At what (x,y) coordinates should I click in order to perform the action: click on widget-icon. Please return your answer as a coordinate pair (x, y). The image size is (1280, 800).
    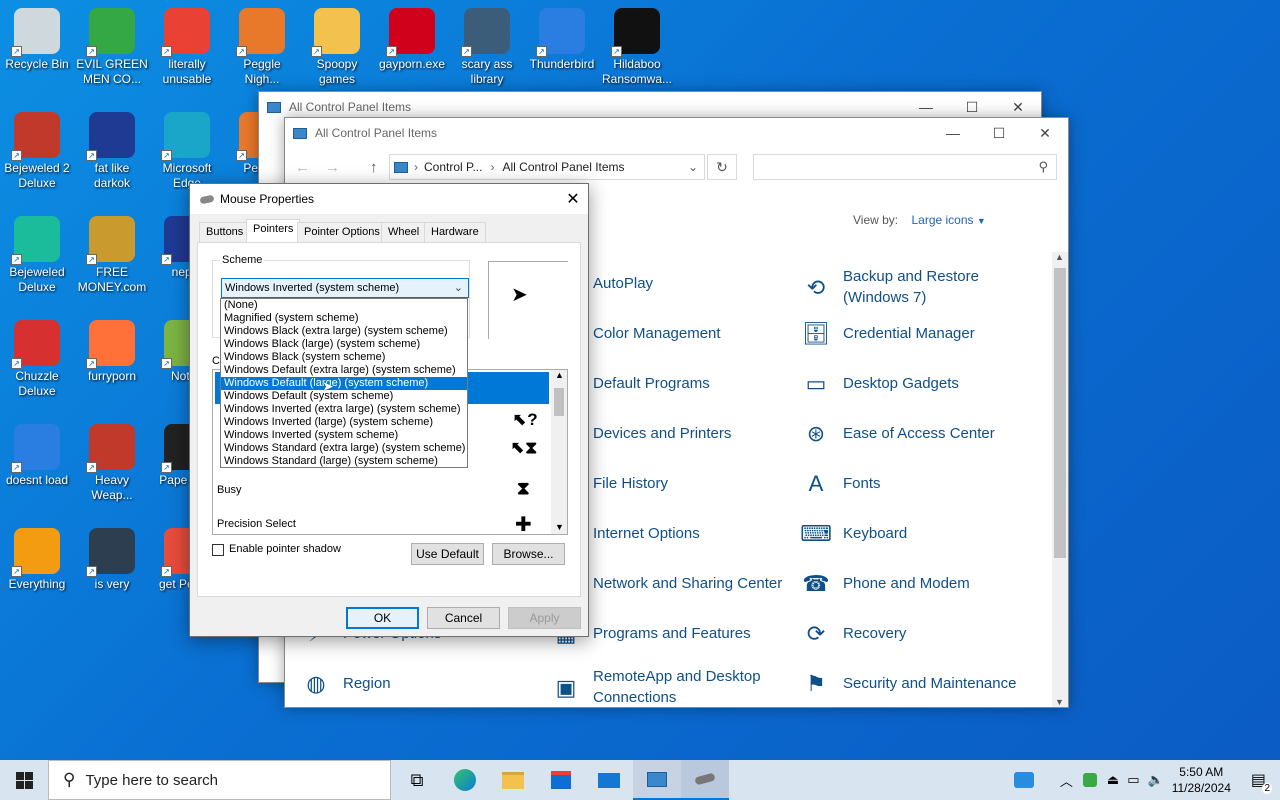
    Looking at the image, I should click on (1023, 780).